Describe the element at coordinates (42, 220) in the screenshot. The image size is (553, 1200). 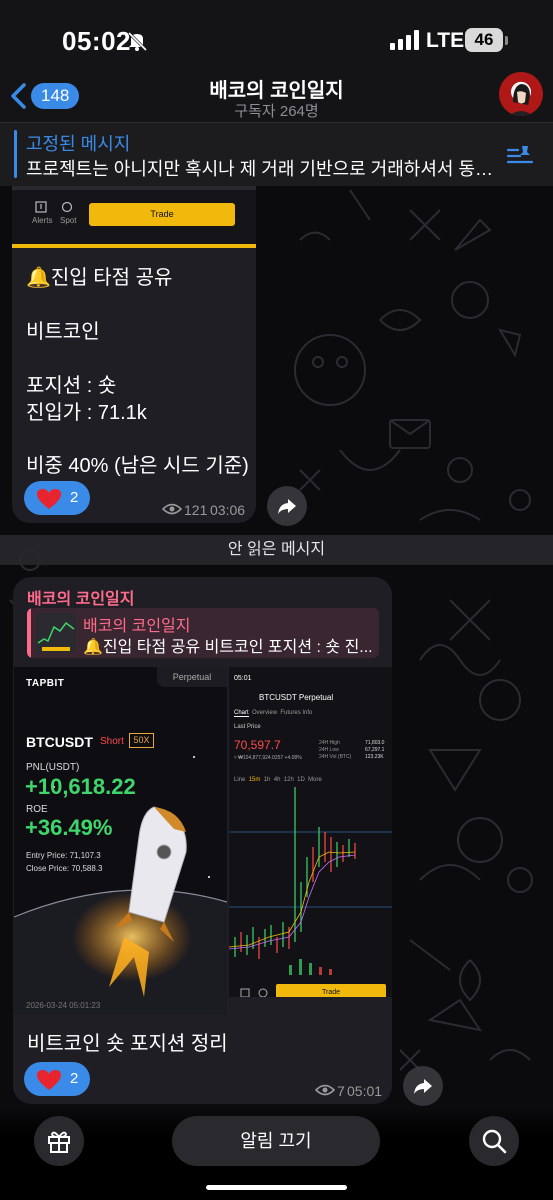
I see `alerts-label: Alerts` at that location.